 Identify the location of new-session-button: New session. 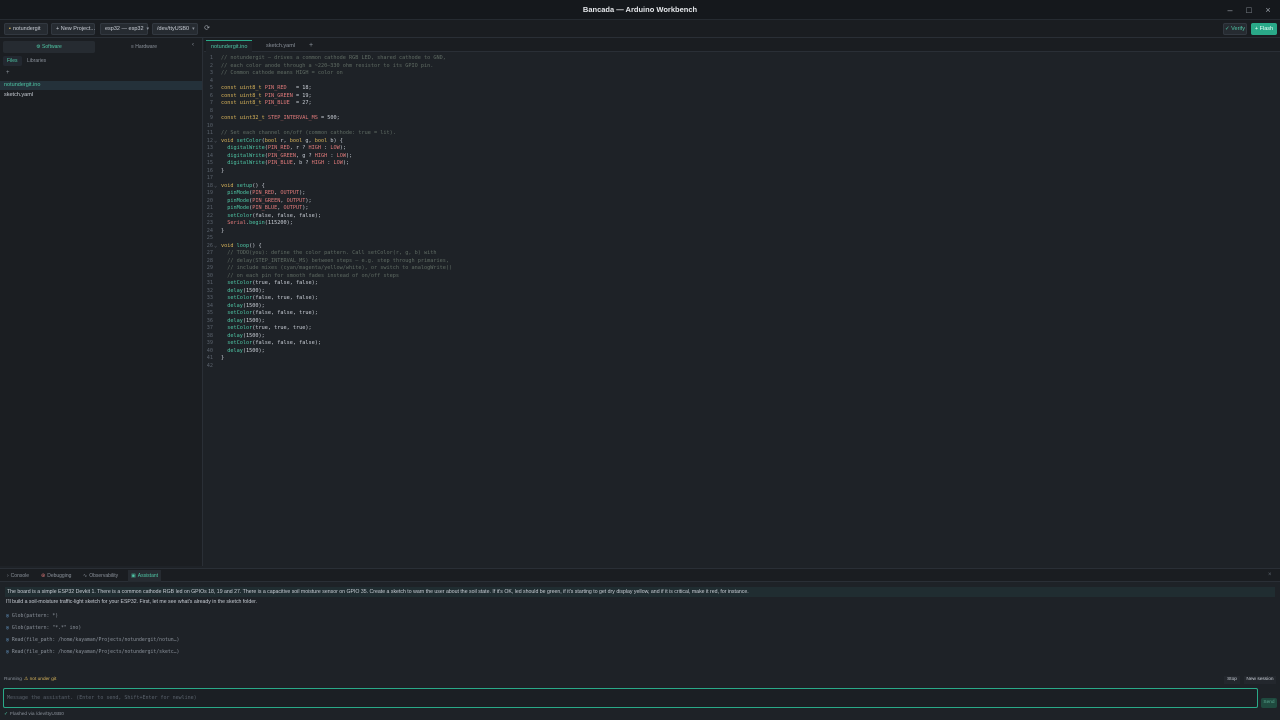
(1260, 680).